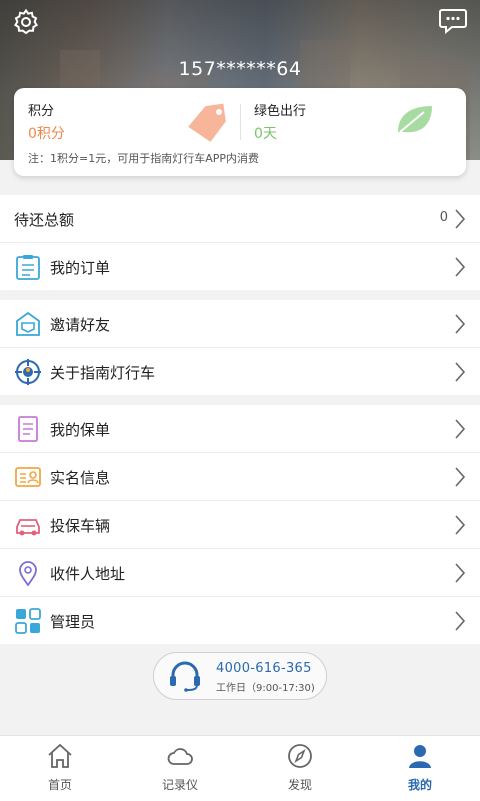 The image size is (480, 801). Describe the element at coordinates (280, 111) in the screenshot. I see `green-travel-label: 绿色出行` at that location.